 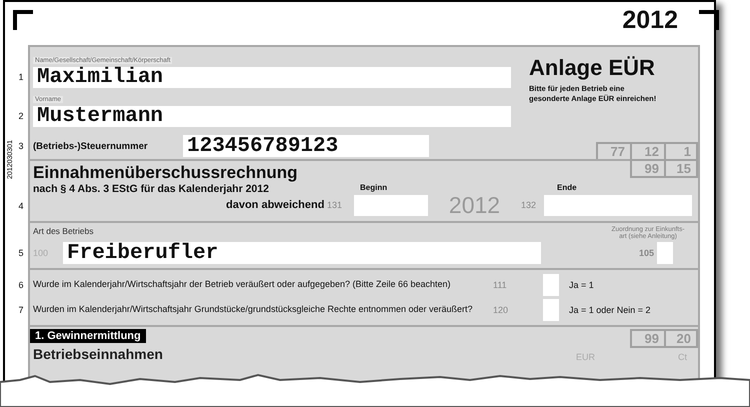 What do you see at coordinates (165, 173) in the screenshot?
I see `section-title: Einnahmenüberschussrechnung` at bounding box center [165, 173].